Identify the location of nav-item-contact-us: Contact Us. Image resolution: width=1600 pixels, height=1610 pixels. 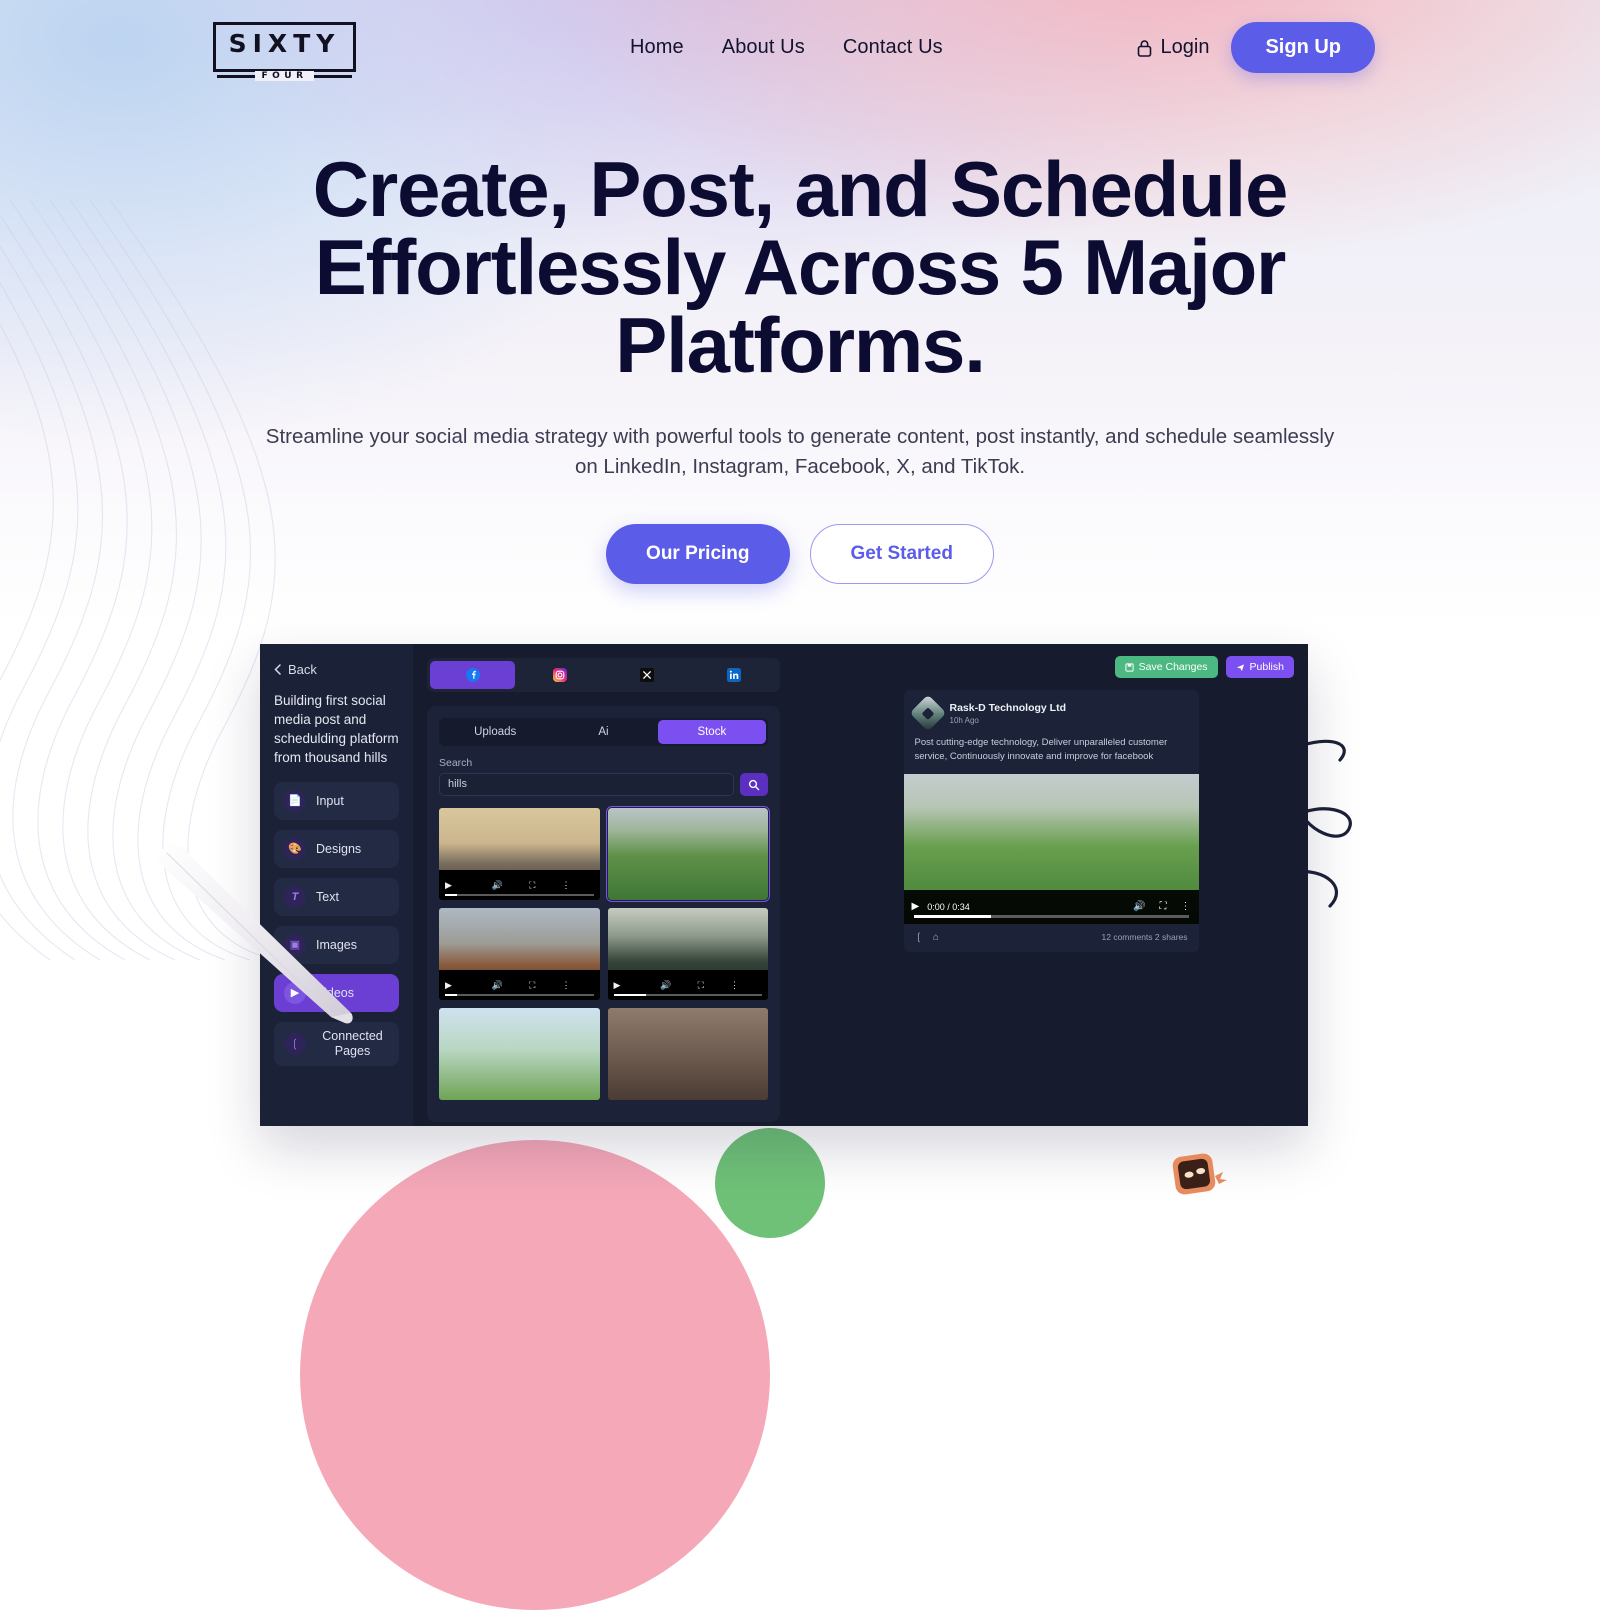
(893, 47).